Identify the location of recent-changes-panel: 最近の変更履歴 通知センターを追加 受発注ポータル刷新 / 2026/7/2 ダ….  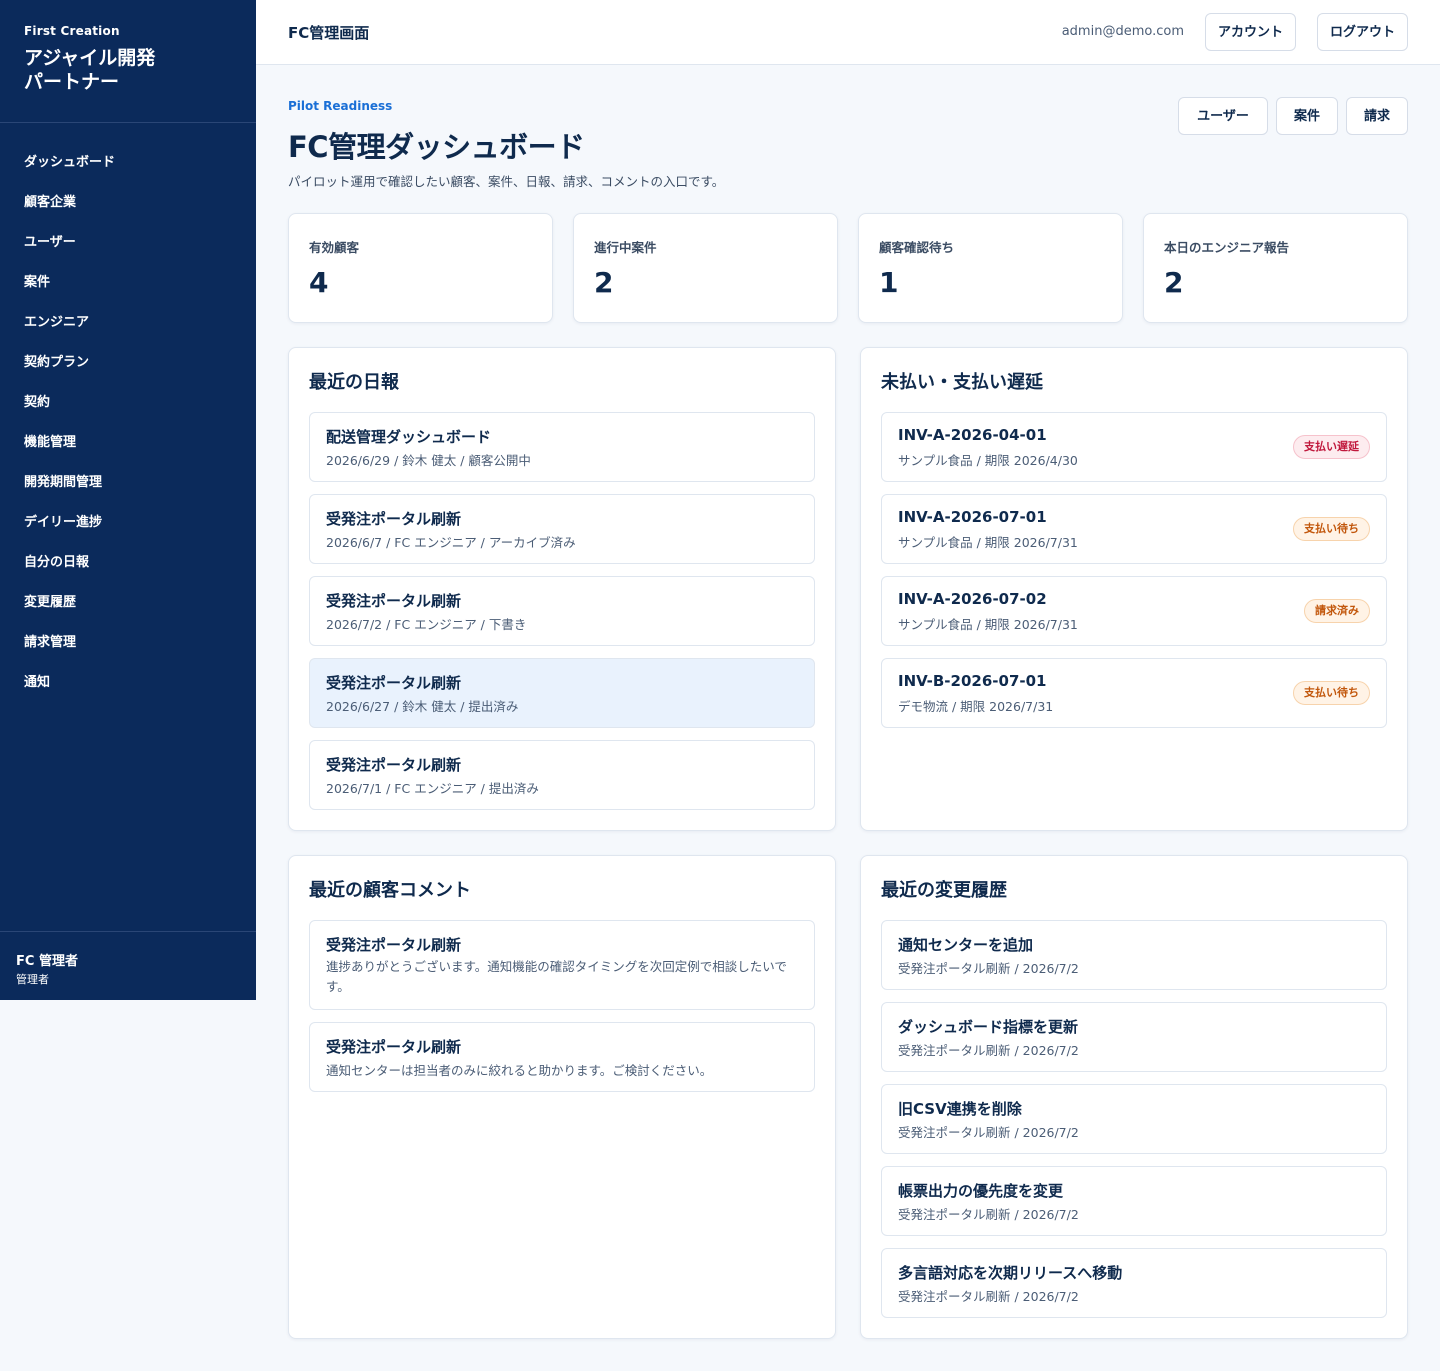
(1134, 1097).